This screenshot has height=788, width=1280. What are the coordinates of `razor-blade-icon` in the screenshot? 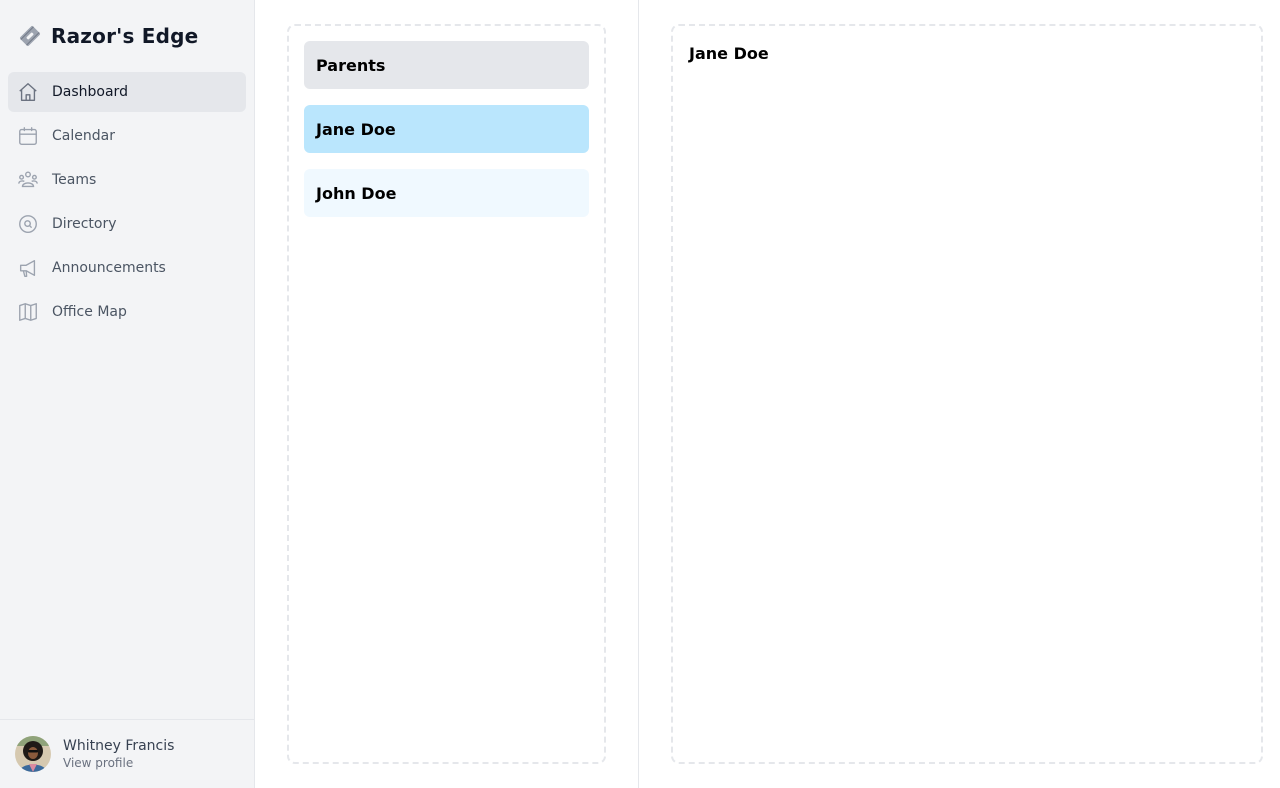 It's located at (30, 36).